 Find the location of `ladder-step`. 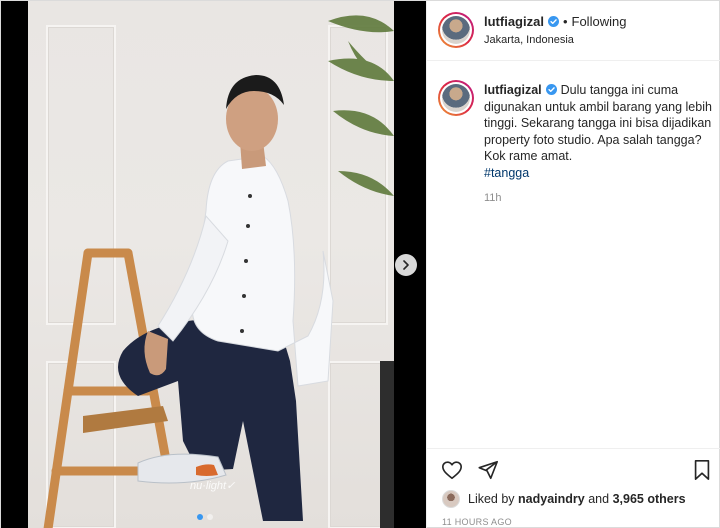

ladder-step is located at coordinates (125, 419).